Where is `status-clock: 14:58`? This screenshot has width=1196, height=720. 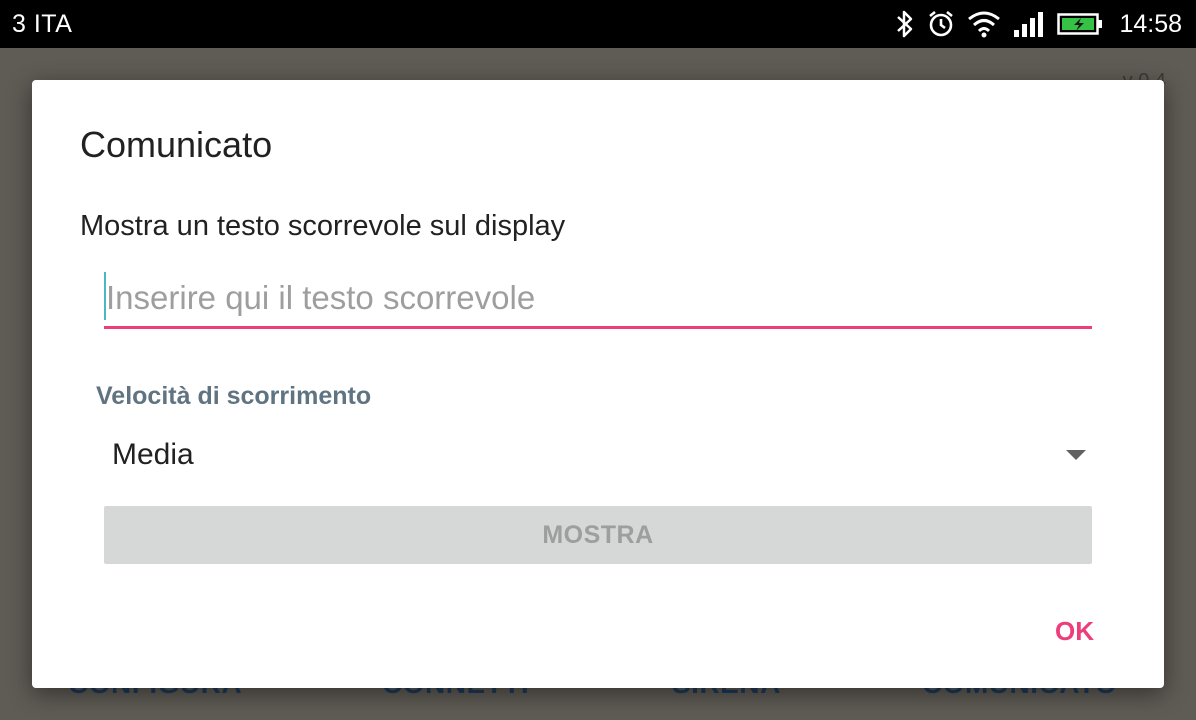 status-clock: 14:58 is located at coordinates (1150, 23).